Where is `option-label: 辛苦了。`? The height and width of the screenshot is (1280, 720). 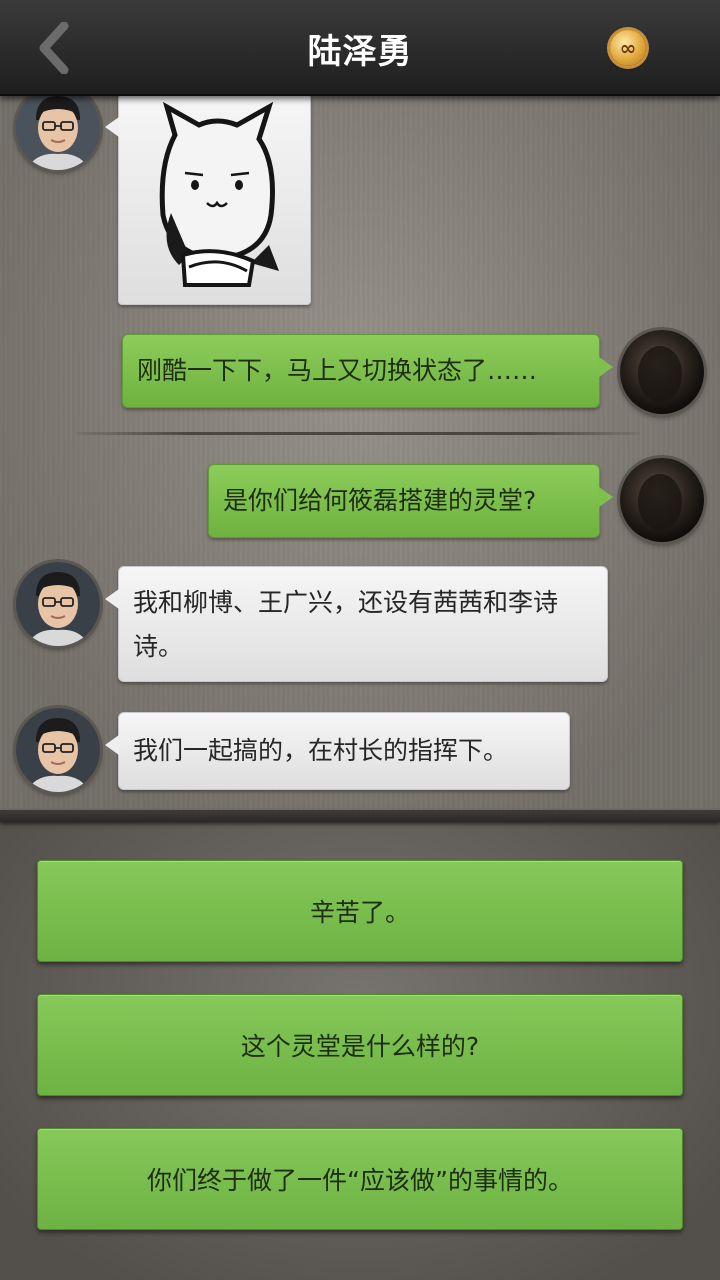
option-label: 辛苦了。 is located at coordinates (359, 912).